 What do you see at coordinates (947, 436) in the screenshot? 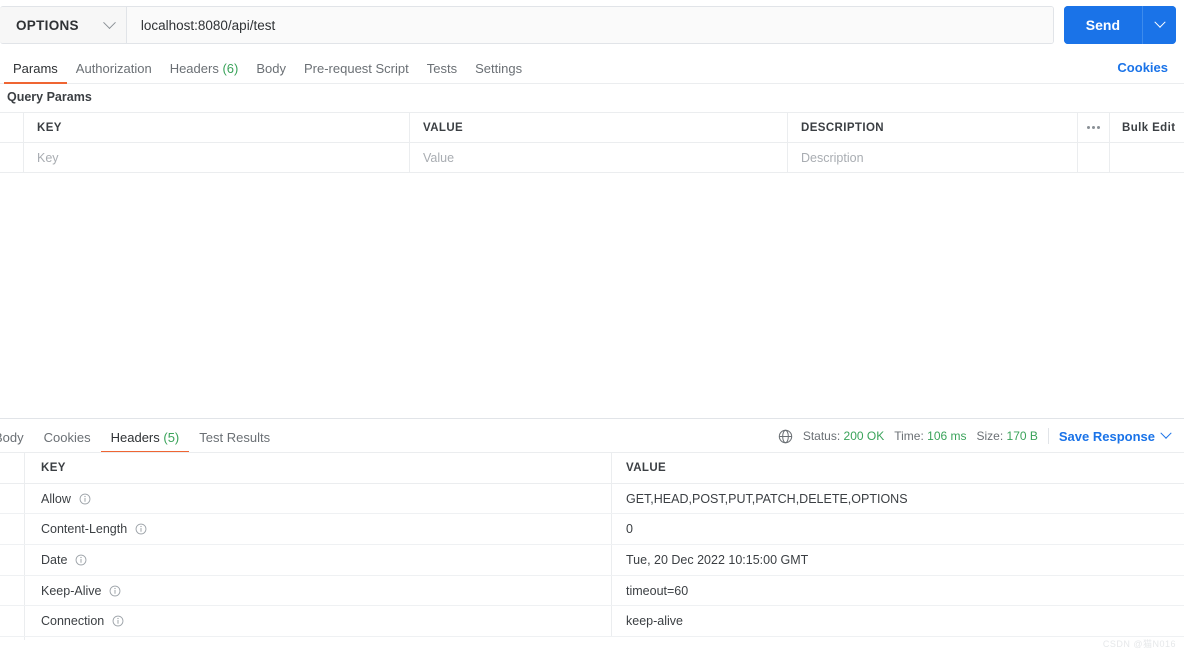
I see `time-value: 106 ms` at bounding box center [947, 436].